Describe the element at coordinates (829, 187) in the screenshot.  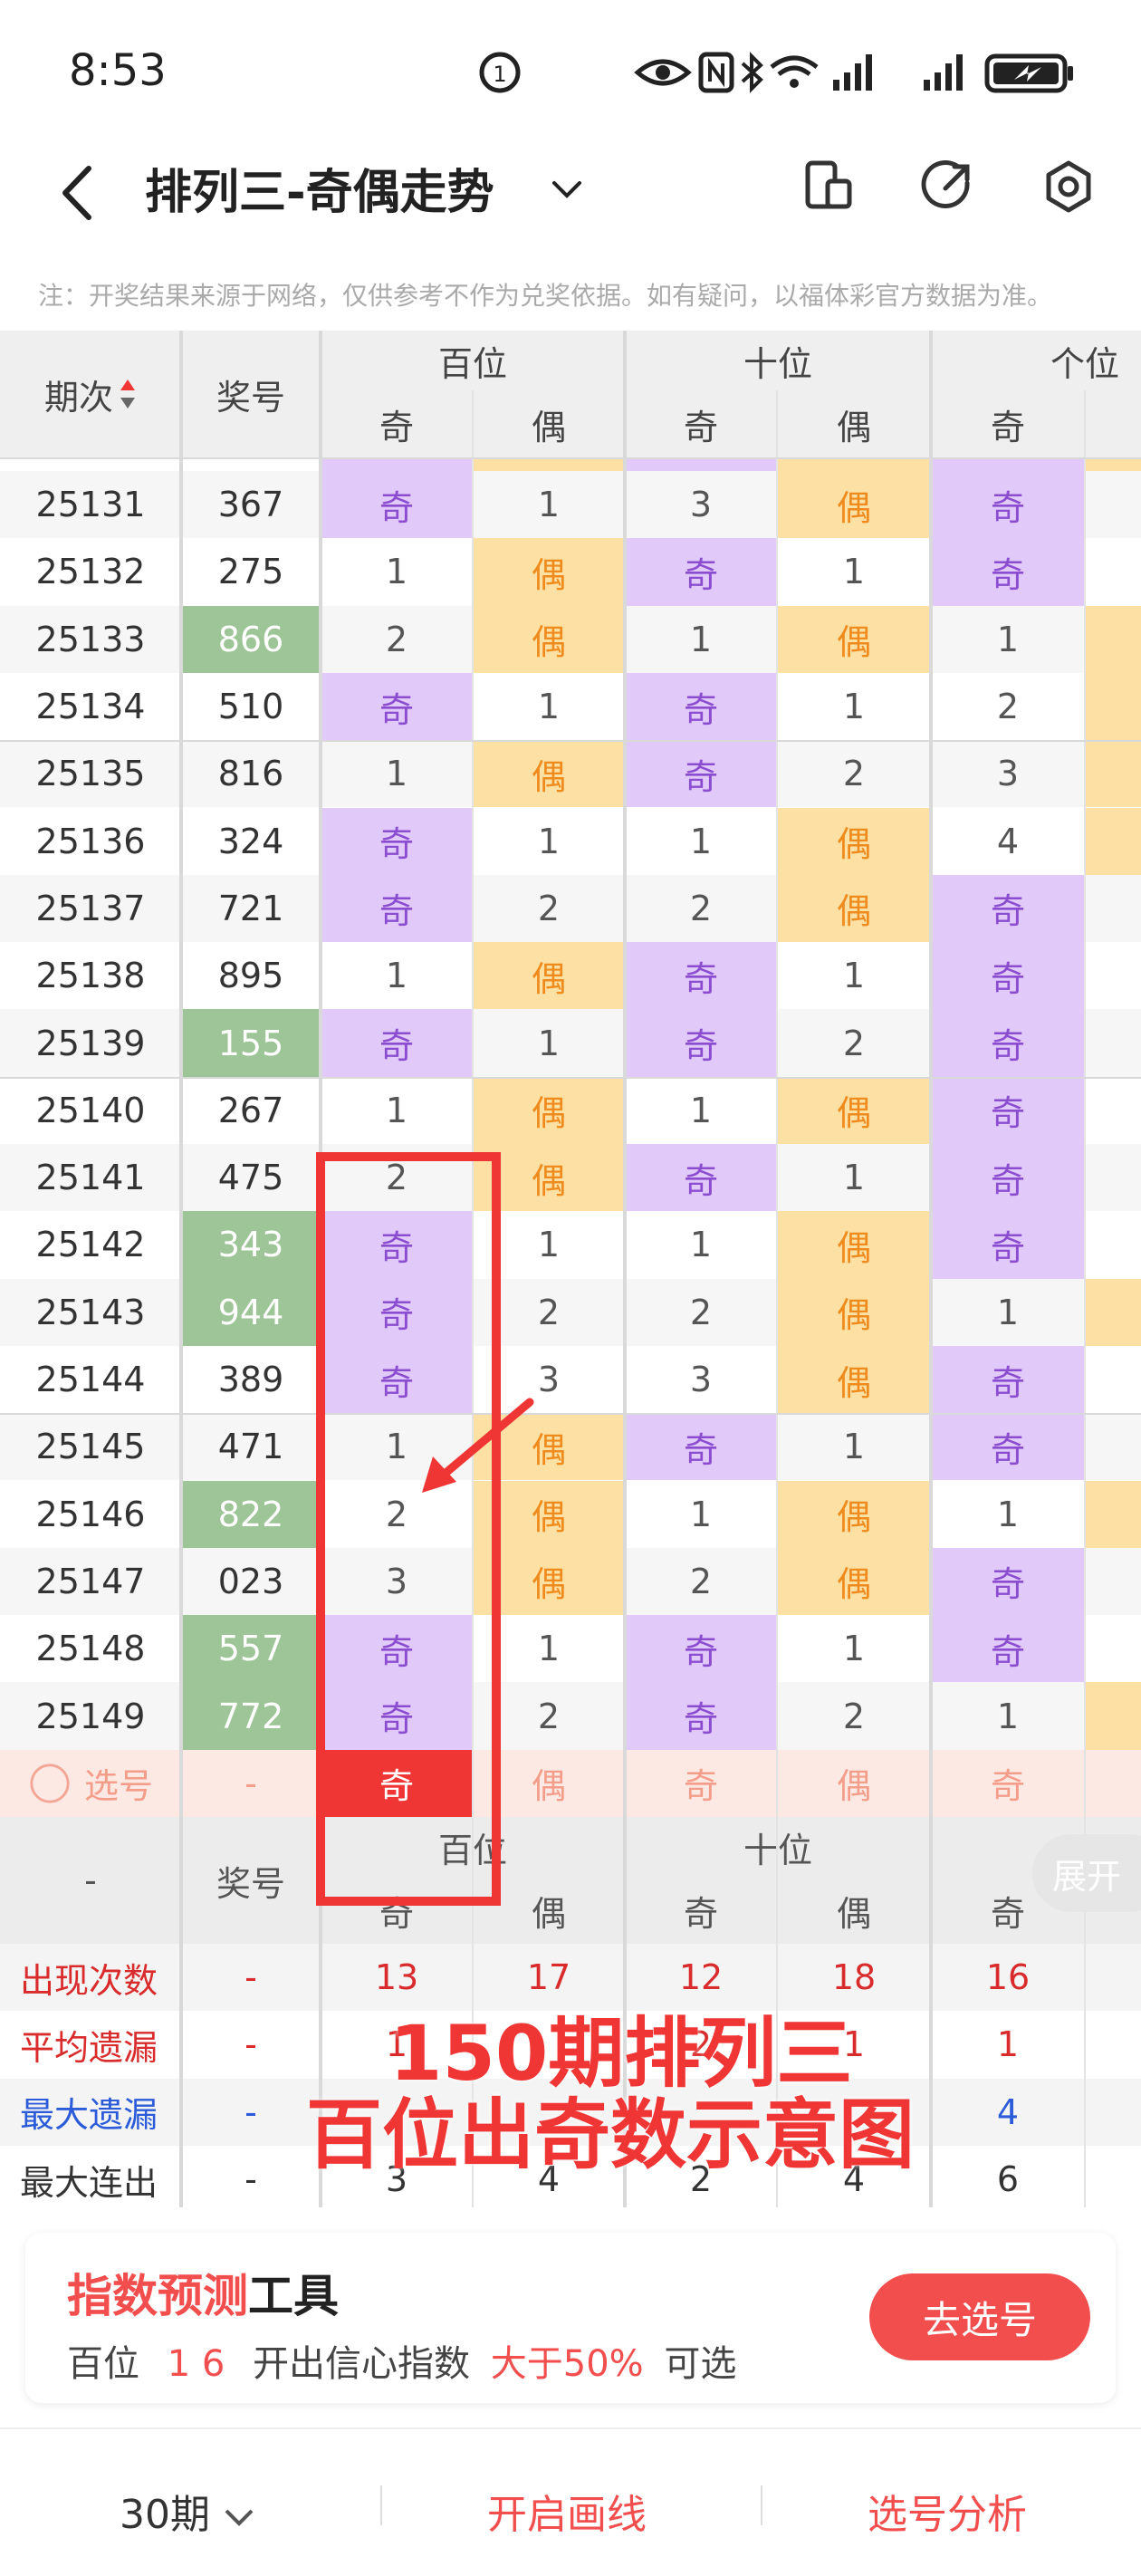
I see `device-icon` at that location.